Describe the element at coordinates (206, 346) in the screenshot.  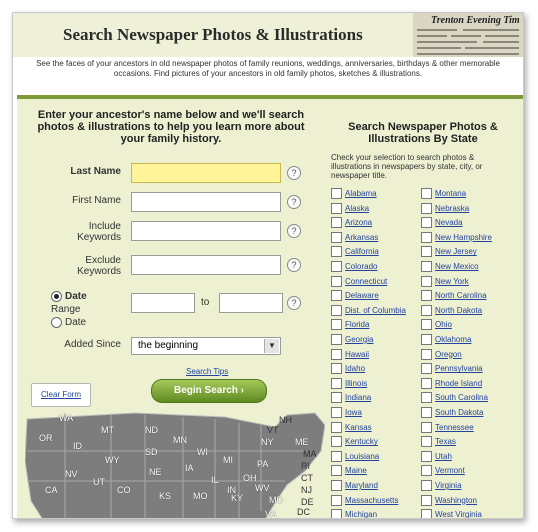
I see `added-since-select: the beginning ▼` at that location.